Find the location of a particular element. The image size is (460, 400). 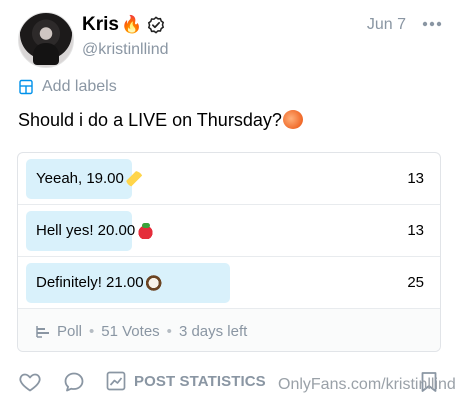

display-name: Kris is located at coordinates (100, 25).